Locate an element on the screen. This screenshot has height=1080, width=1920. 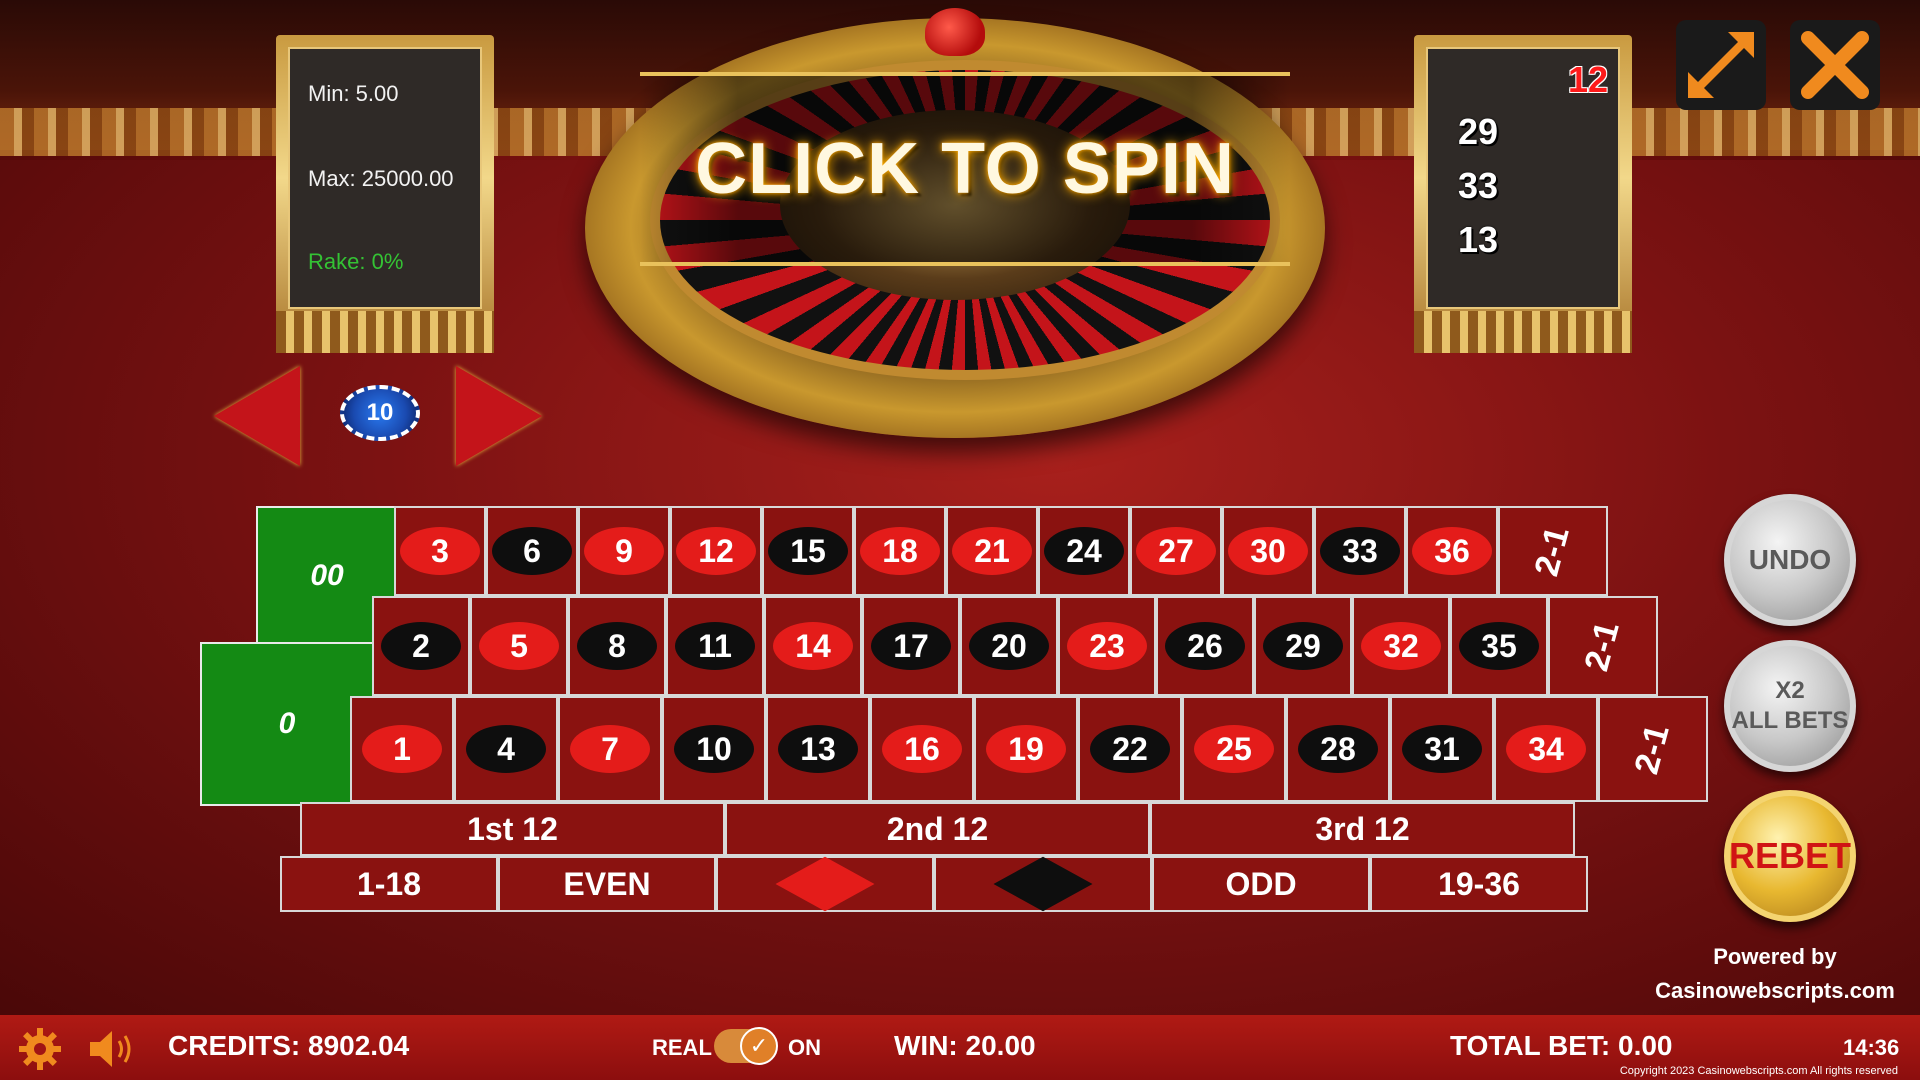
number-cell: 15 is located at coordinates (808, 551).